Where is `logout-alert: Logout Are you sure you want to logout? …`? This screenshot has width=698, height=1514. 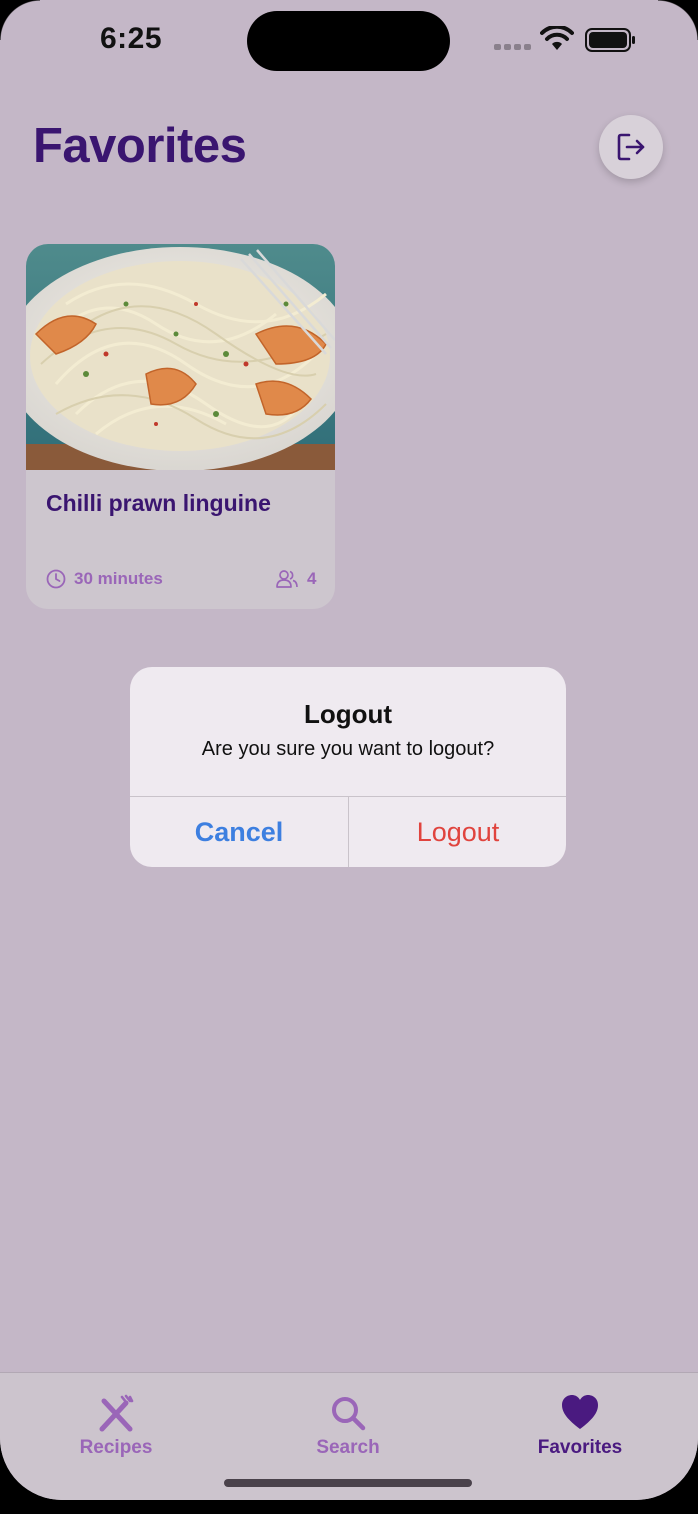 logout-alert: Logout Are you sure you want to logout? … is located at coordinates (348, 767).